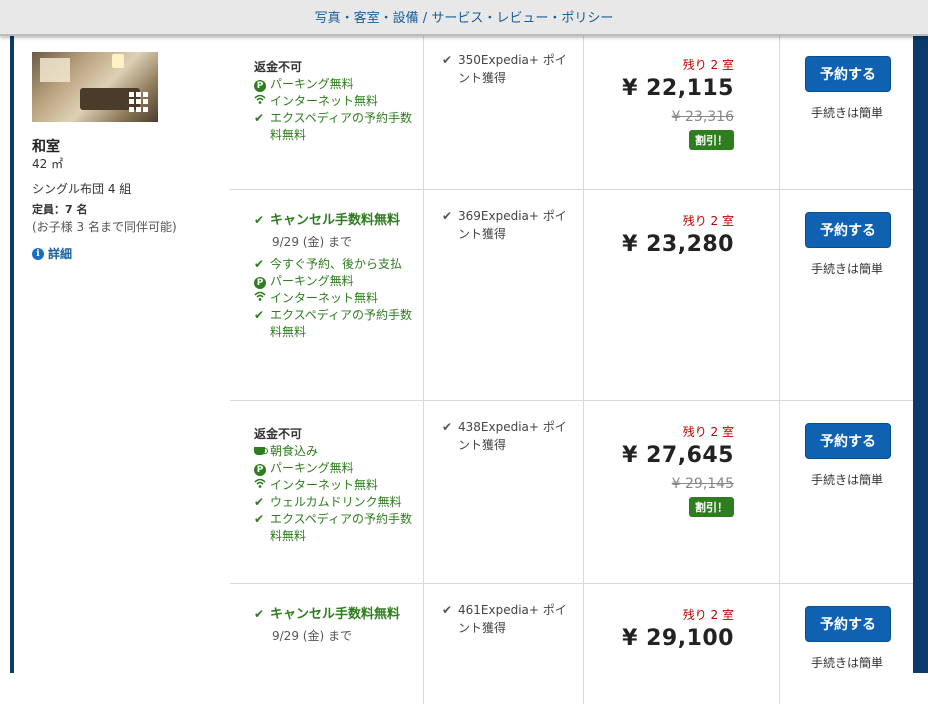 This screenshot has width=928, height=704. I want to click on frame-border-right, so click(920, 353).